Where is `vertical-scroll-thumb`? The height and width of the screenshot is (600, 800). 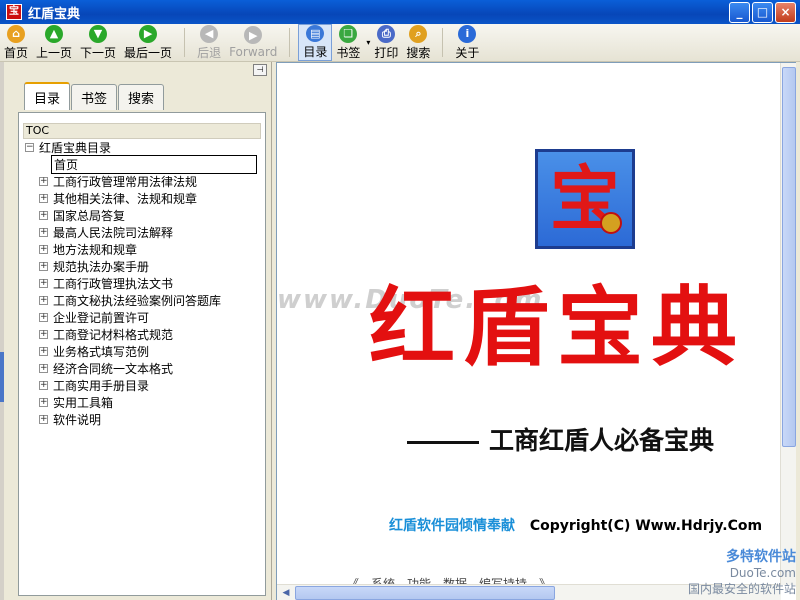
vertical-scroll-thumb is located at coordinates (789, 257).